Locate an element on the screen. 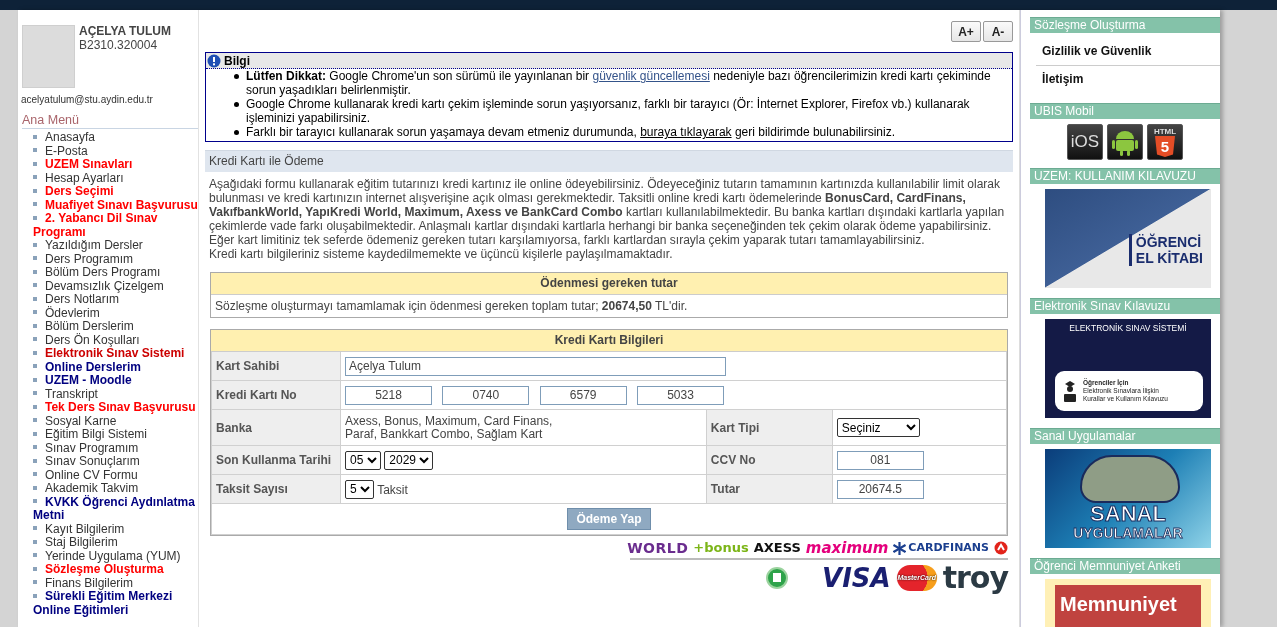 The image size is (1277, 627). handbook-banner: ÖĞRENCİ EL KİTABI is located at coordinates (1128, 238).